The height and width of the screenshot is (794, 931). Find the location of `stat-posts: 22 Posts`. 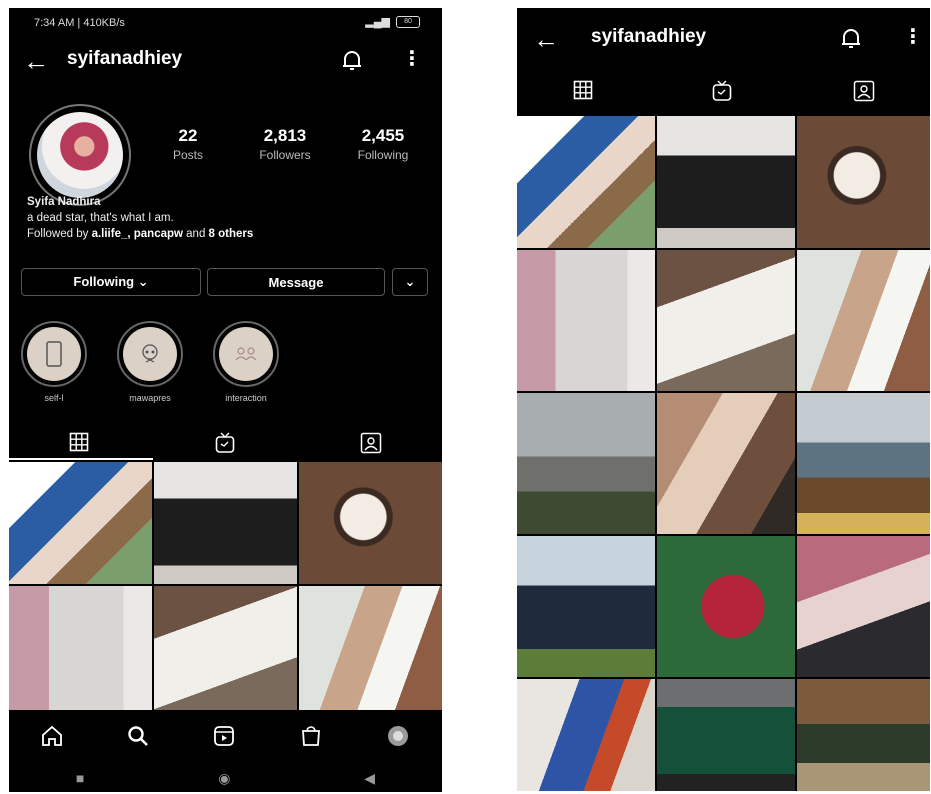

stat-posts: 22 Posts is located at coordinates (188, 144).